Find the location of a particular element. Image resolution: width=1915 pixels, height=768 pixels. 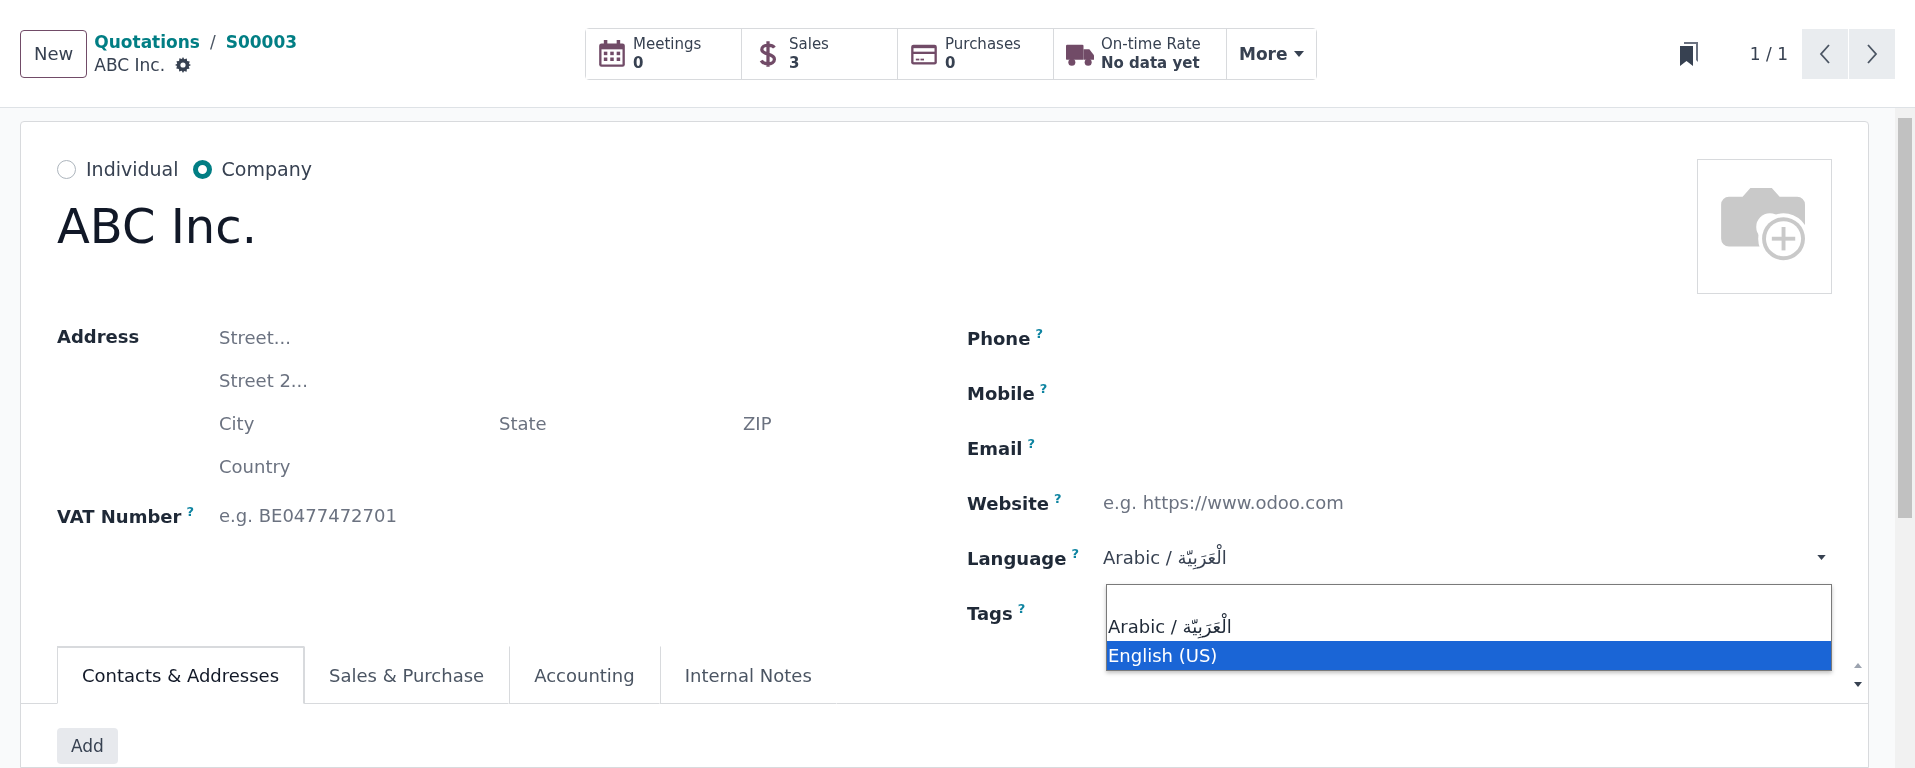

radio-label: Individual is located at coordinates (132, 169).